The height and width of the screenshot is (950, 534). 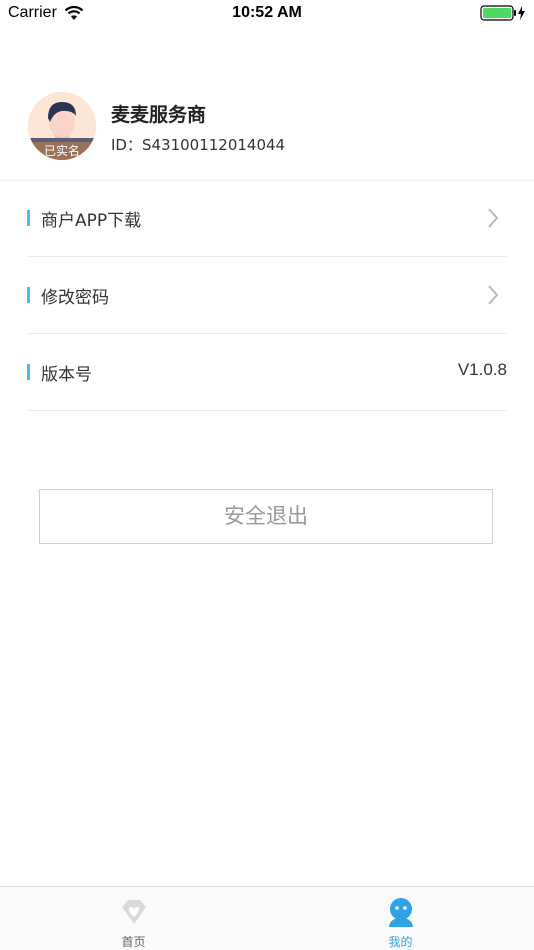 I want to click on battery-icon, so click(x=503, y=15).